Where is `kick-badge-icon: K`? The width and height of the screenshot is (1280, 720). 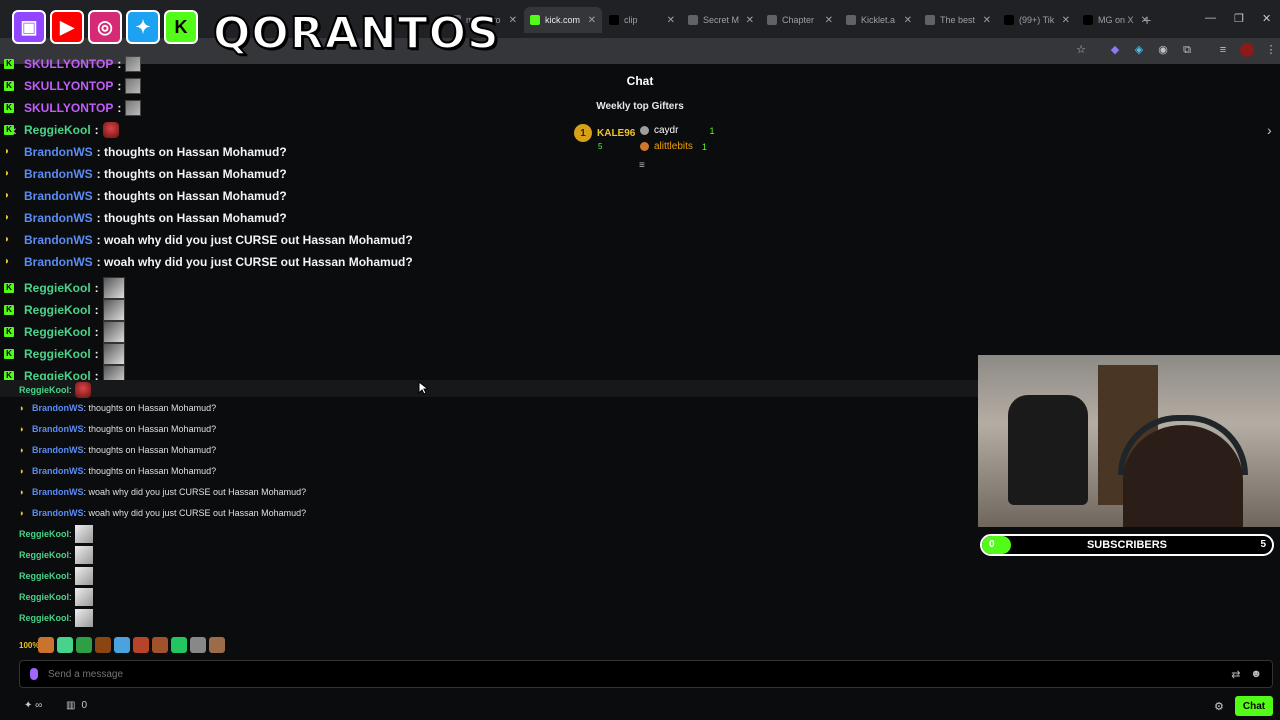 kick-badge-icon: K is located at coordinates (9, 288).